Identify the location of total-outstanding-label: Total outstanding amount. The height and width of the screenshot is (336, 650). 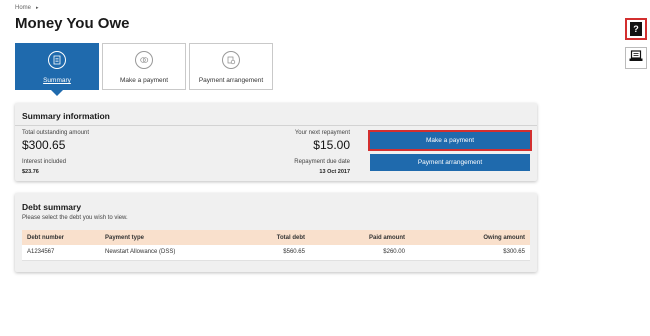
(56, 133).